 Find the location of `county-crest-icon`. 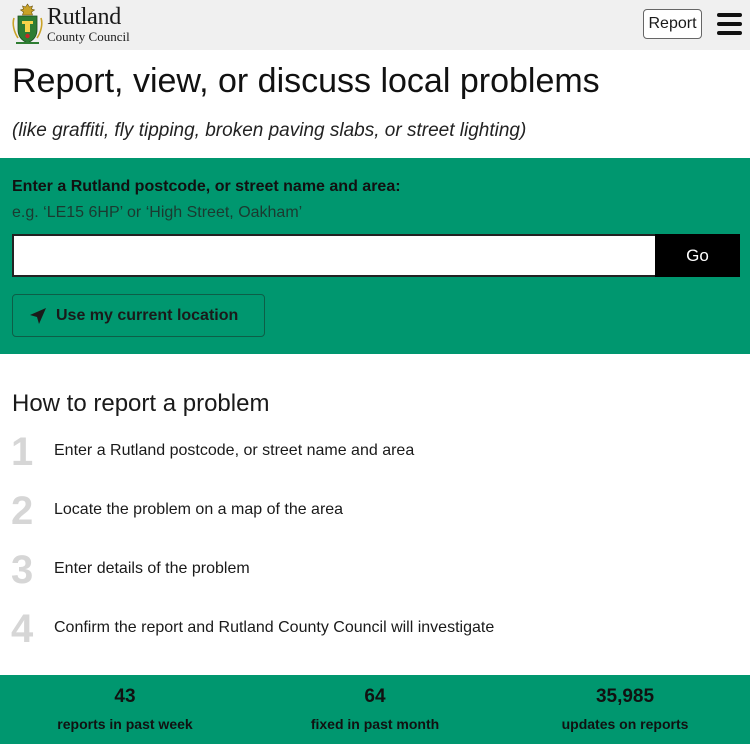

county-crest-icon is located at coordinates (27, 23).